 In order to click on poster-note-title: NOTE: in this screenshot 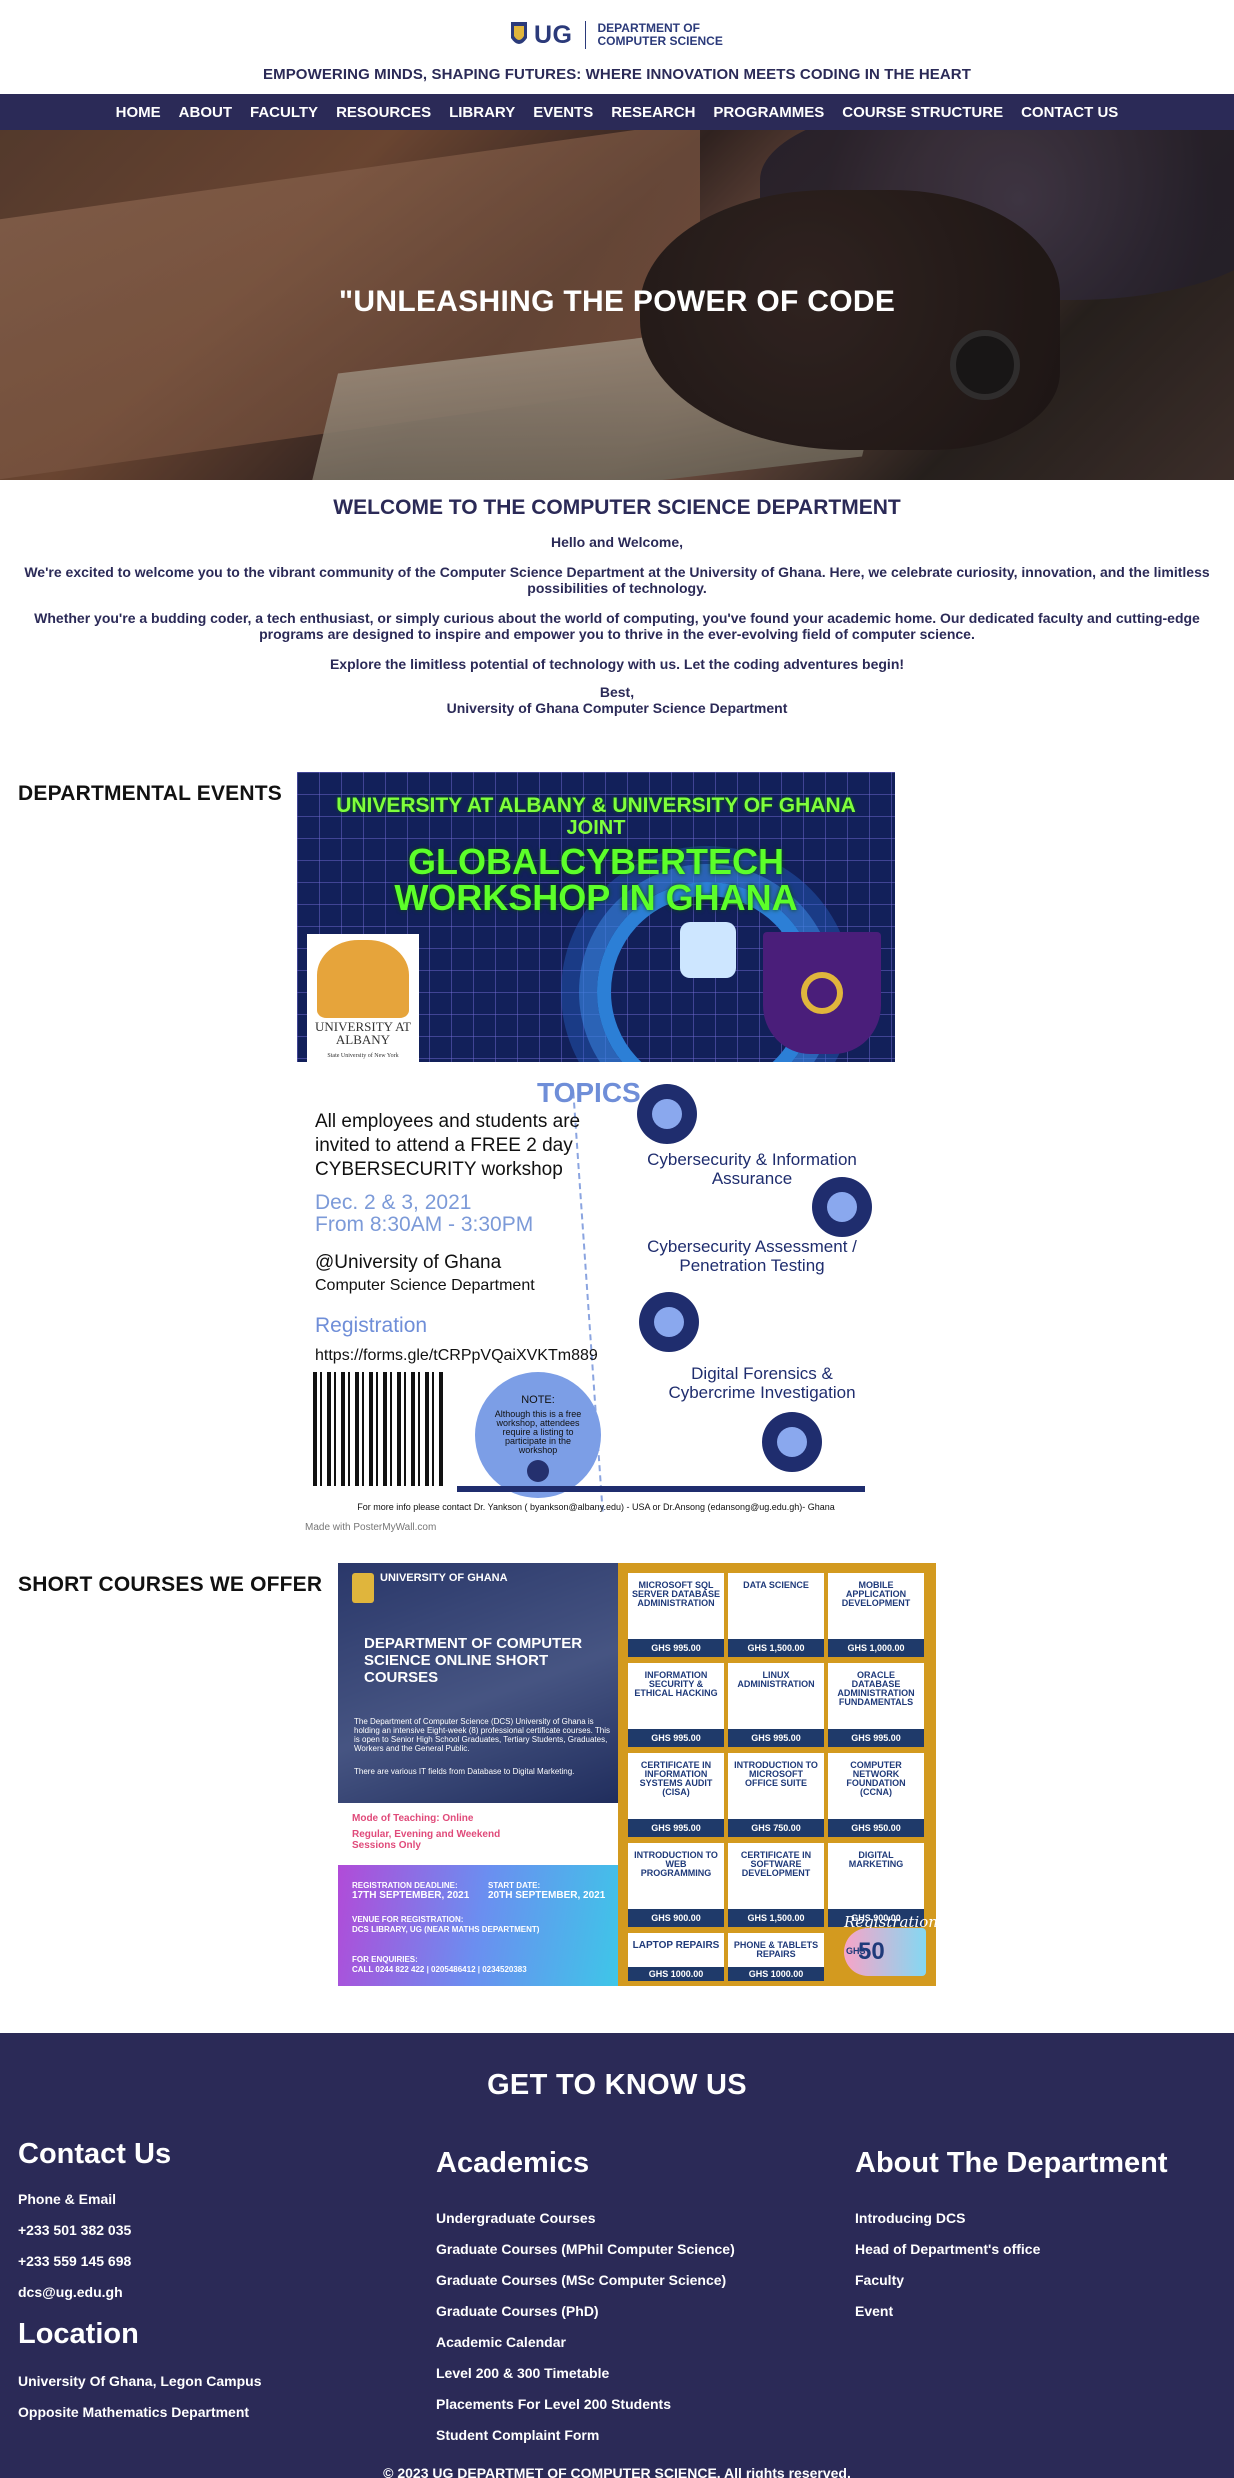, I will do `click(538, 1400)`.